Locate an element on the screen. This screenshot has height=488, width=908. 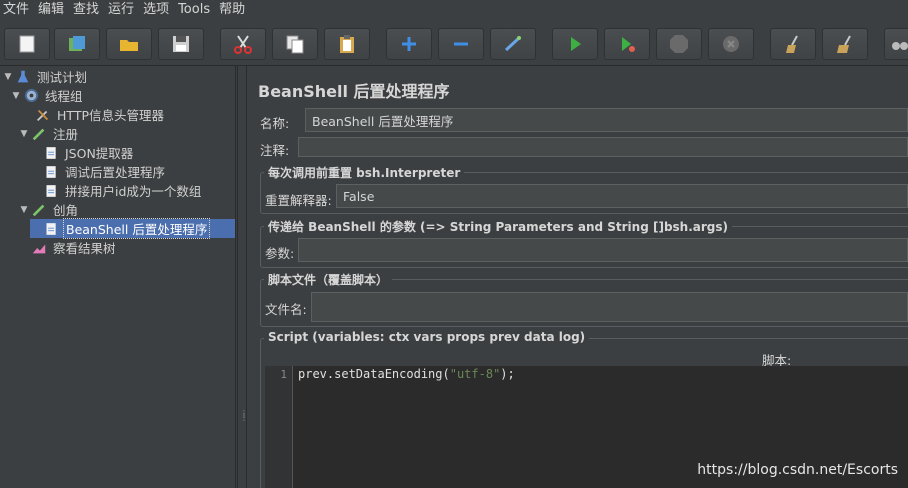
tree-node-json-extractor: JSON提取器 is located at coordinates (82, 152).